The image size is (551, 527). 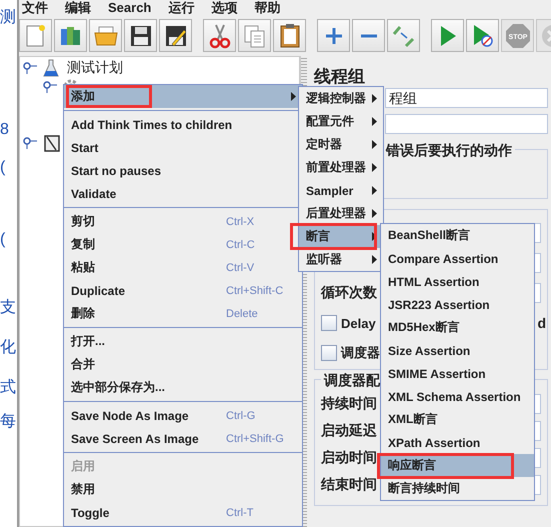 I want to click on menu-title: Search, so click(x=130, y=7).